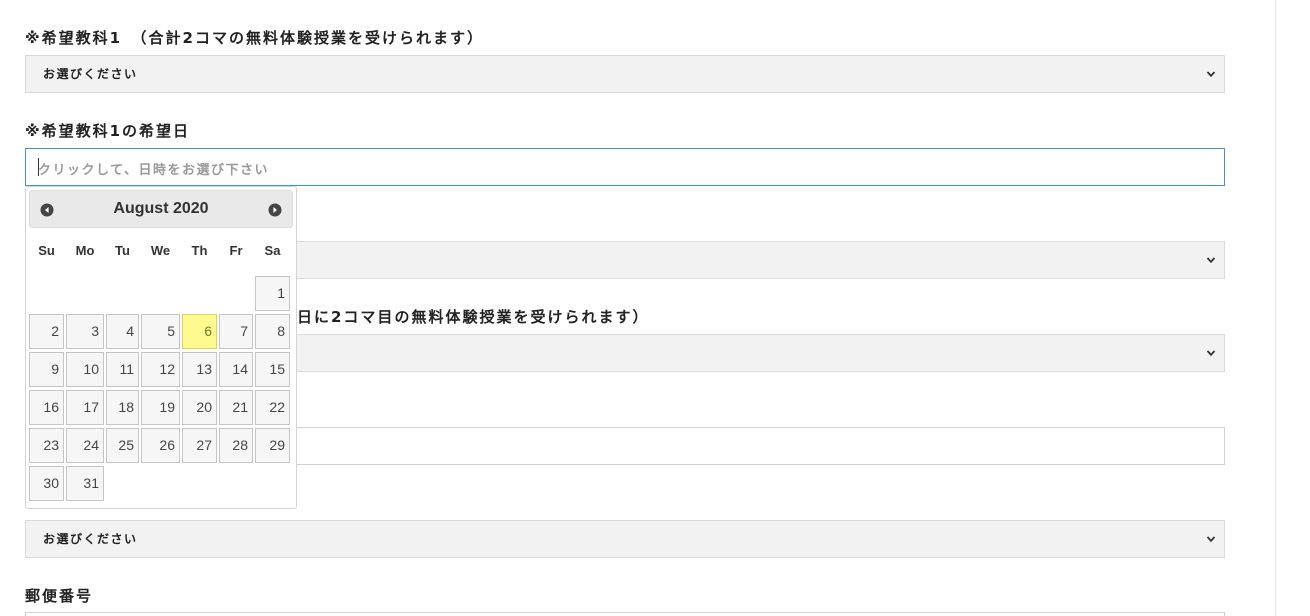 The height and width of the screenshot is (616, 1310). Describe the element at coordinates (108, 131) in the screenshot. I see `date1-label: ※希望教科1の希望日` at that location.